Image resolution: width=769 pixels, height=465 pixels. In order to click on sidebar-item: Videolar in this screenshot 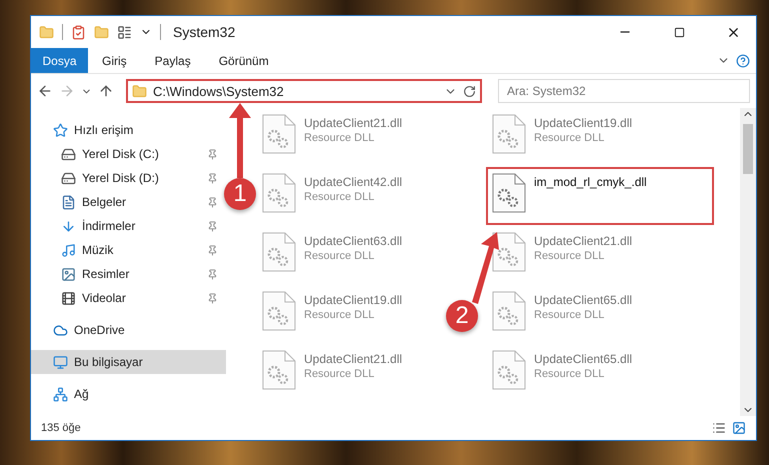, I will do `click(128, 298)`.